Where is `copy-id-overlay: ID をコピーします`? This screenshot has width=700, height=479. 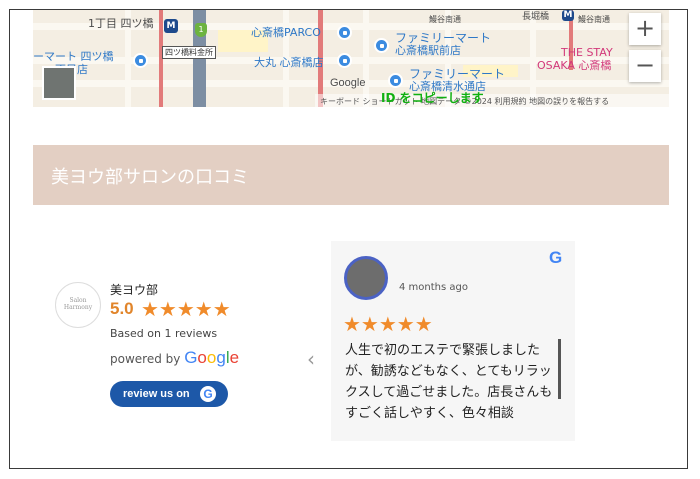
copy-id-overlay: ID をコピーします is located at coordinates (432, 98).